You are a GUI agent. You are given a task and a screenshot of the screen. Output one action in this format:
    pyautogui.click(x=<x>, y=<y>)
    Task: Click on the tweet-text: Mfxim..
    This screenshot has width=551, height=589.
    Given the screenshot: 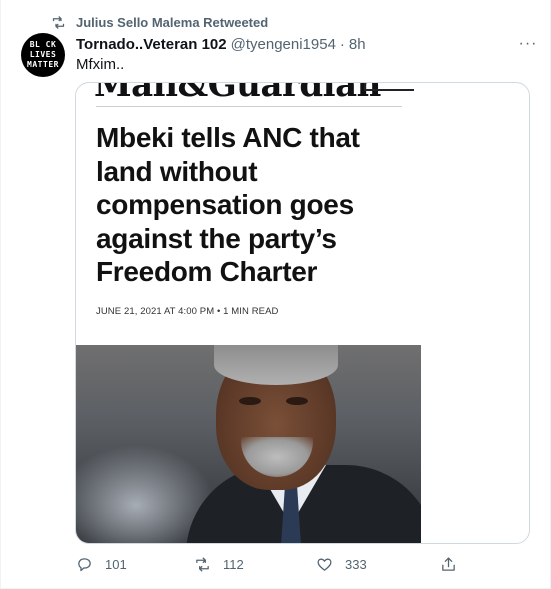 What is the action you would take?
    pyautogui.click(x=100, y=64)
    